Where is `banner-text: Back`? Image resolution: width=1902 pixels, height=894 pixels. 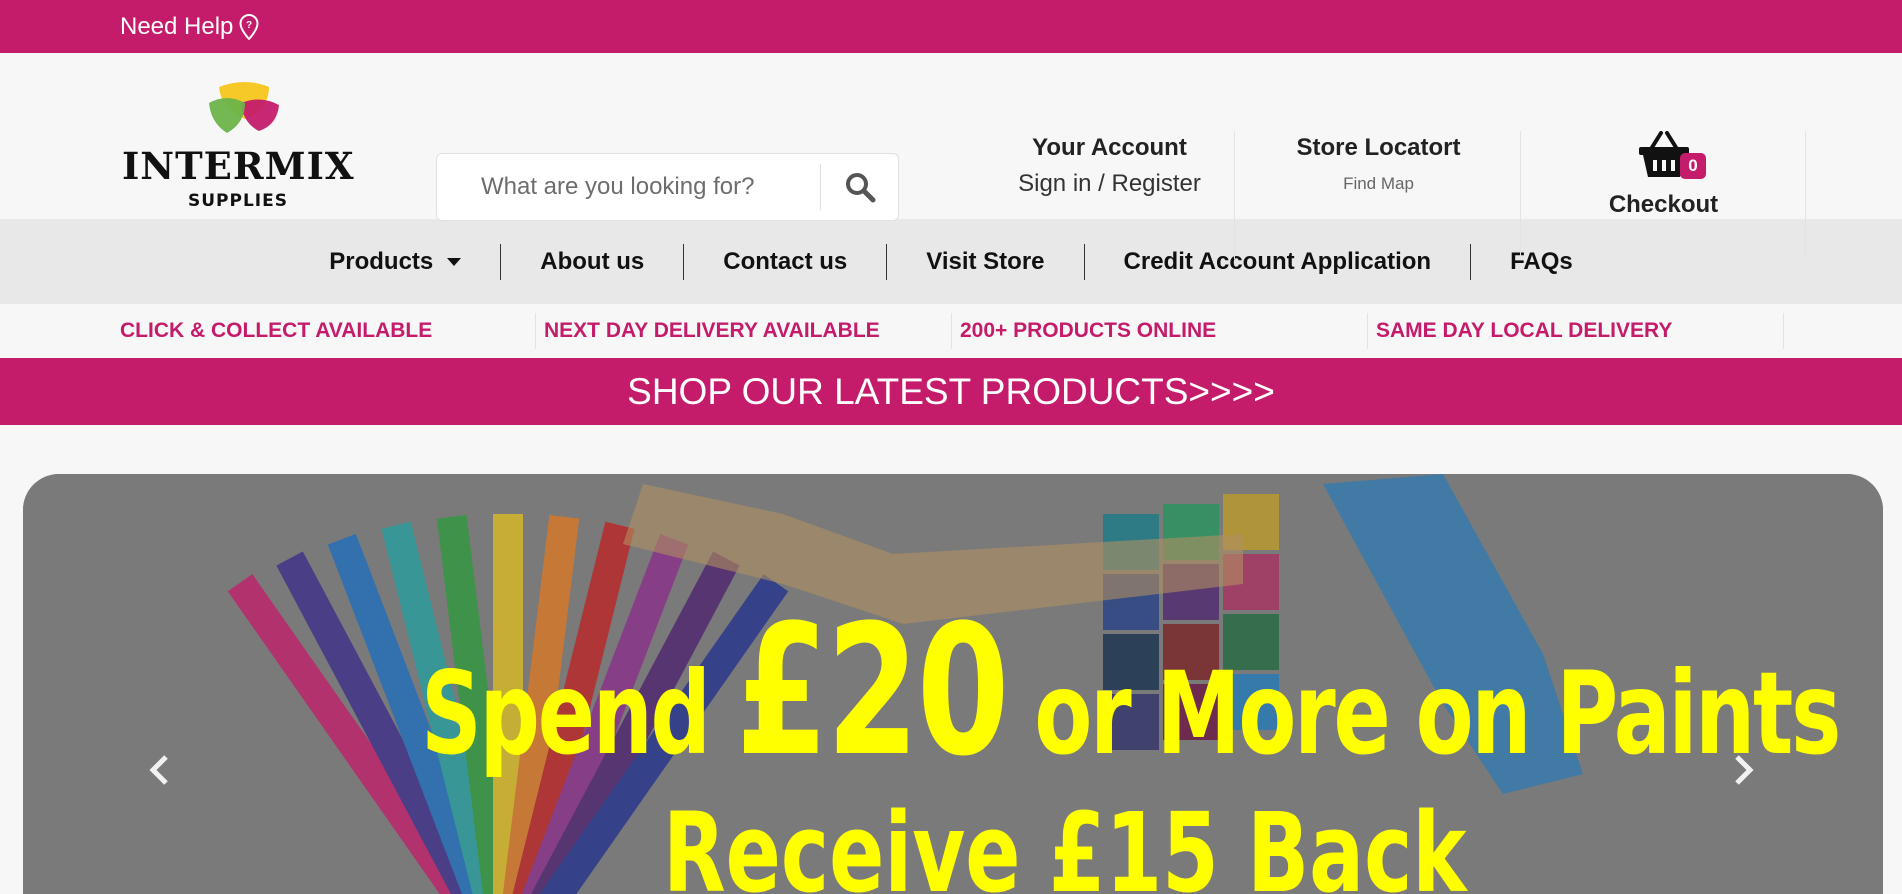
banner-text: Back is located at coordinates (1357, 841).